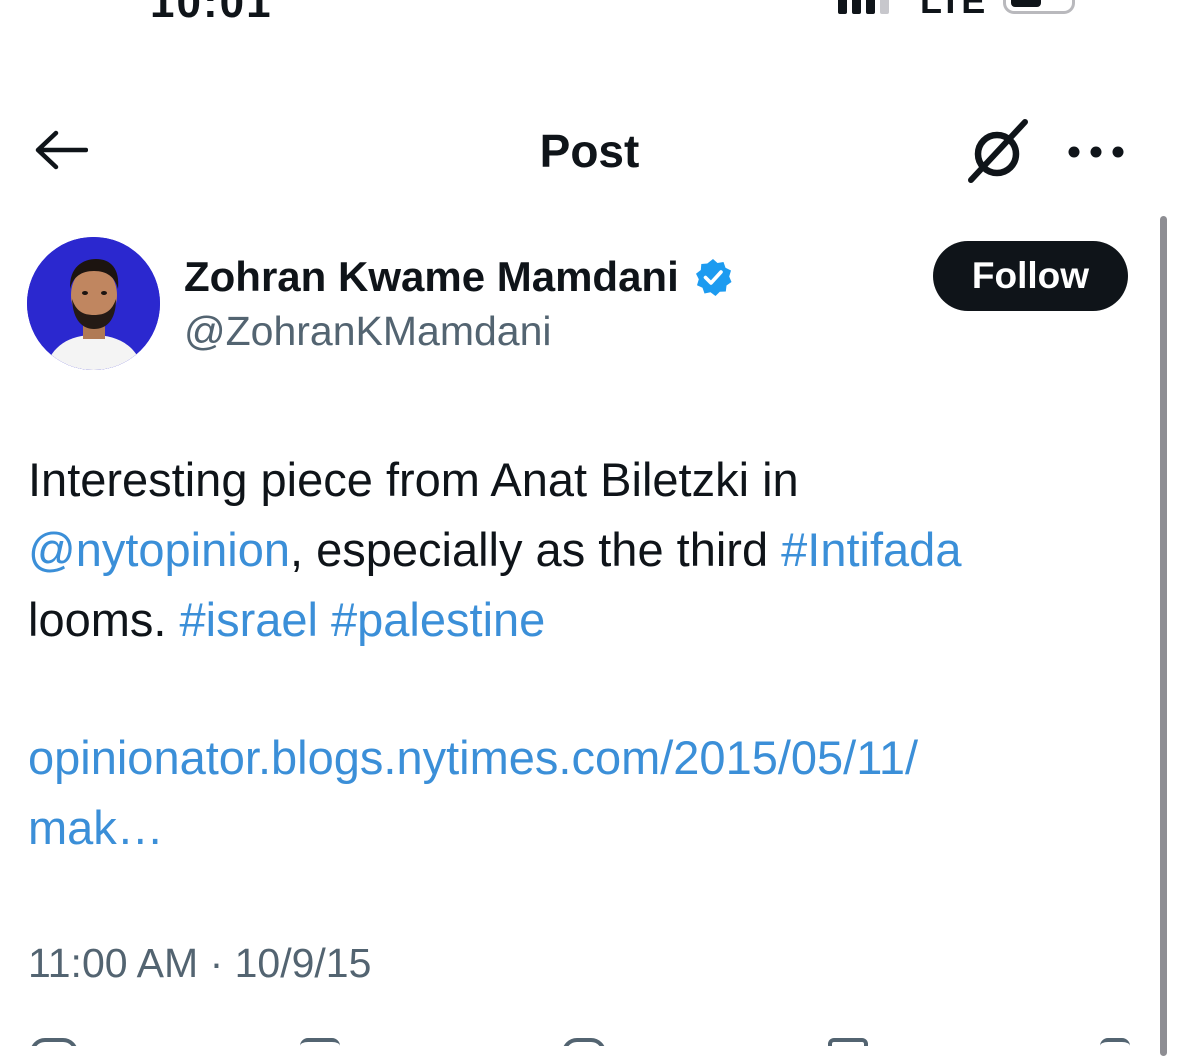 The width and height of the screenshot is (1179, 1056). I want to click on author-handle: @ZohranKMamdani, so click(368, 331).